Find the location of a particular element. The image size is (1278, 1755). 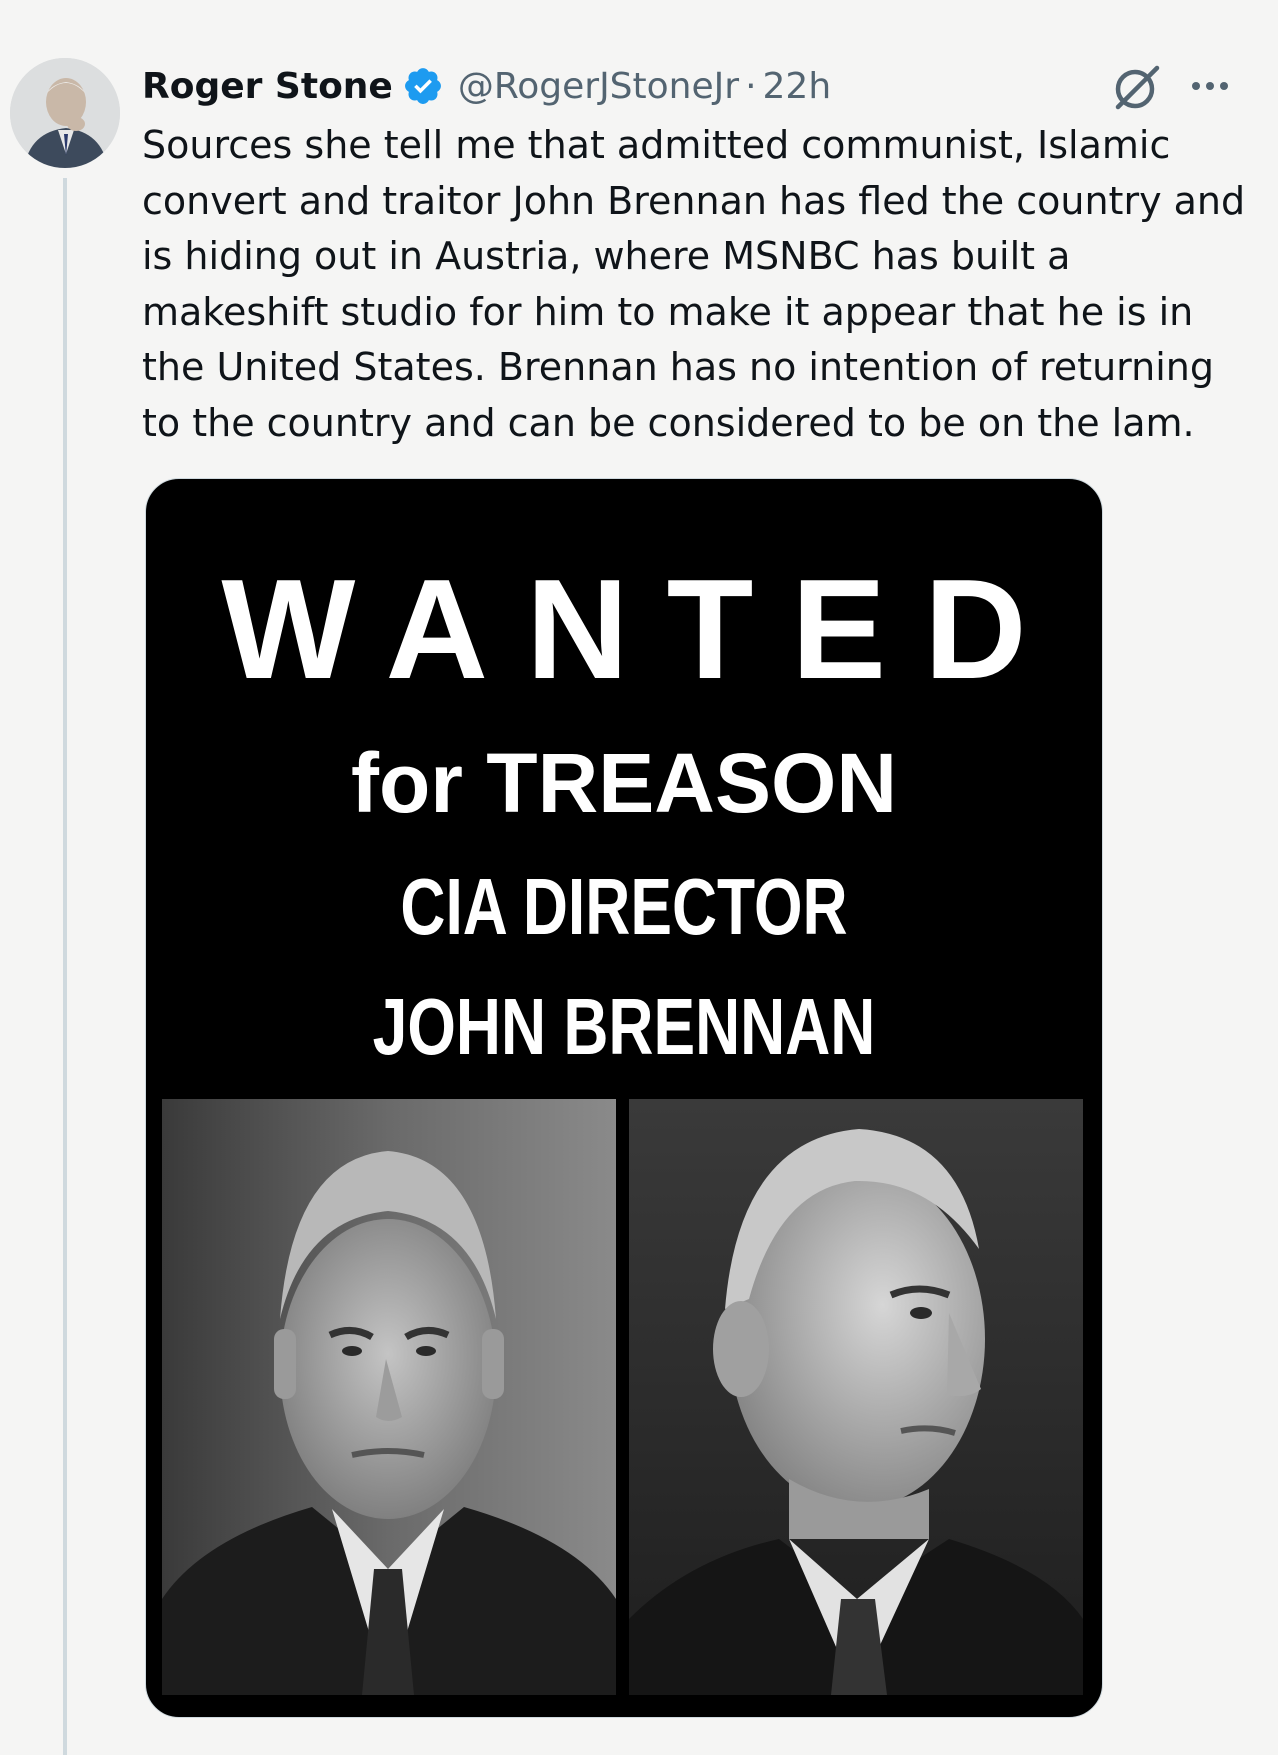

tweet-header: Roger Stone @RogerJStoneJr · 22h is located at coordinates (486, 86).